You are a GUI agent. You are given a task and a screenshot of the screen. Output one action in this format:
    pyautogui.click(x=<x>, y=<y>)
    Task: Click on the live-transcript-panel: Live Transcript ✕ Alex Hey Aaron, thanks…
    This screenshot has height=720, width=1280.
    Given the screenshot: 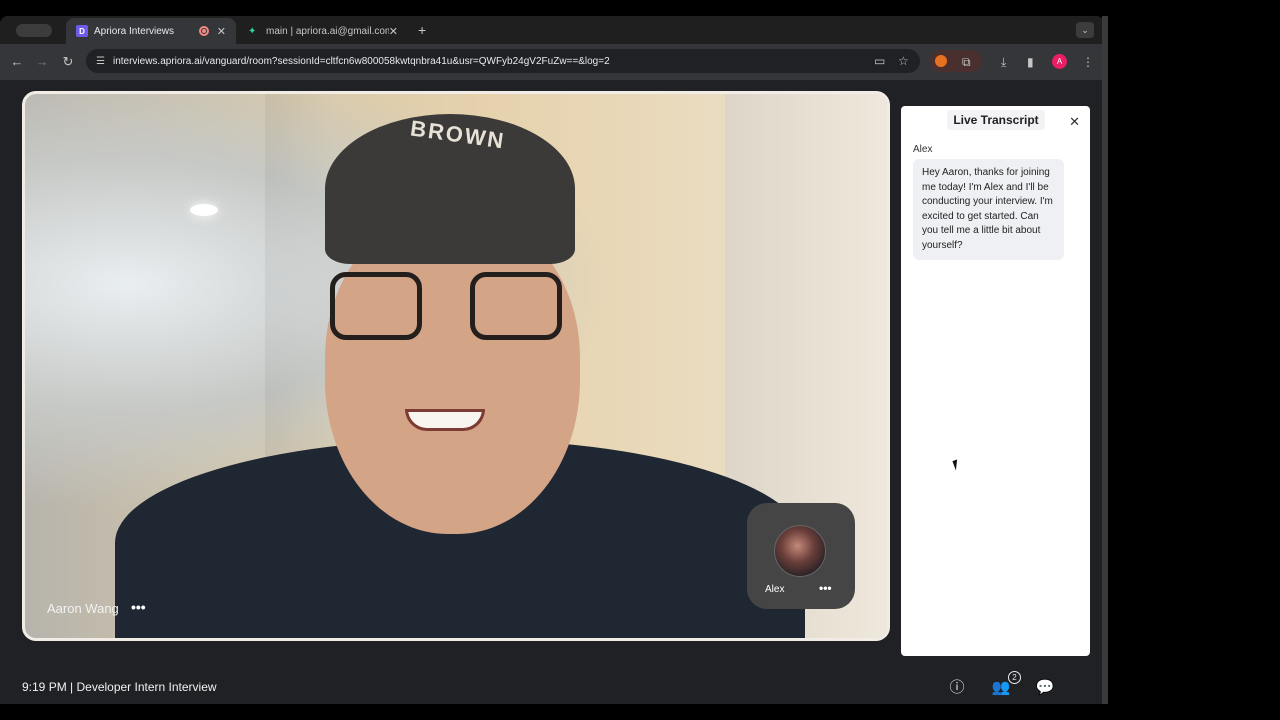 What is the action you would take?
    pyautogui.click(x=995, y=381)
    